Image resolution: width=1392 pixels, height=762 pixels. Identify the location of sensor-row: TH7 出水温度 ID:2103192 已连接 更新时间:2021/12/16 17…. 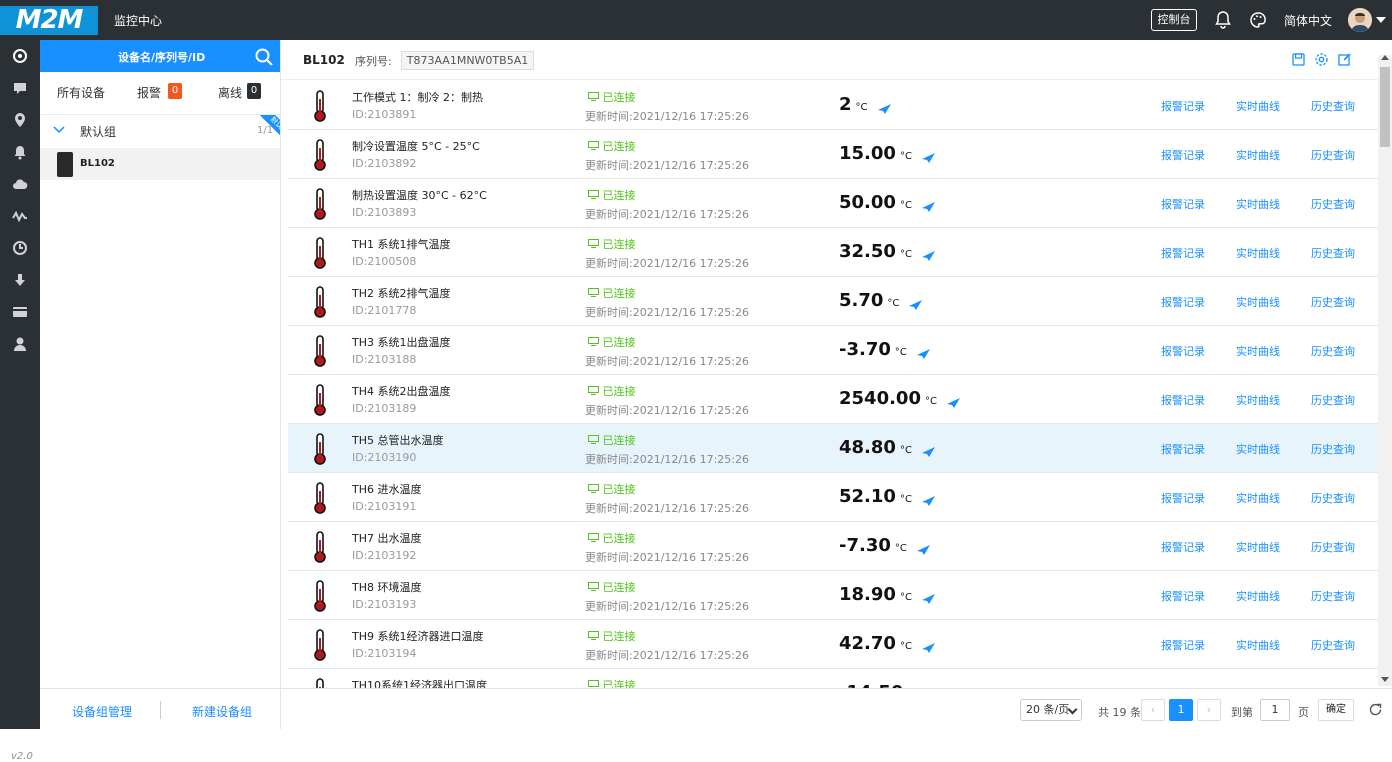
(833, 546).